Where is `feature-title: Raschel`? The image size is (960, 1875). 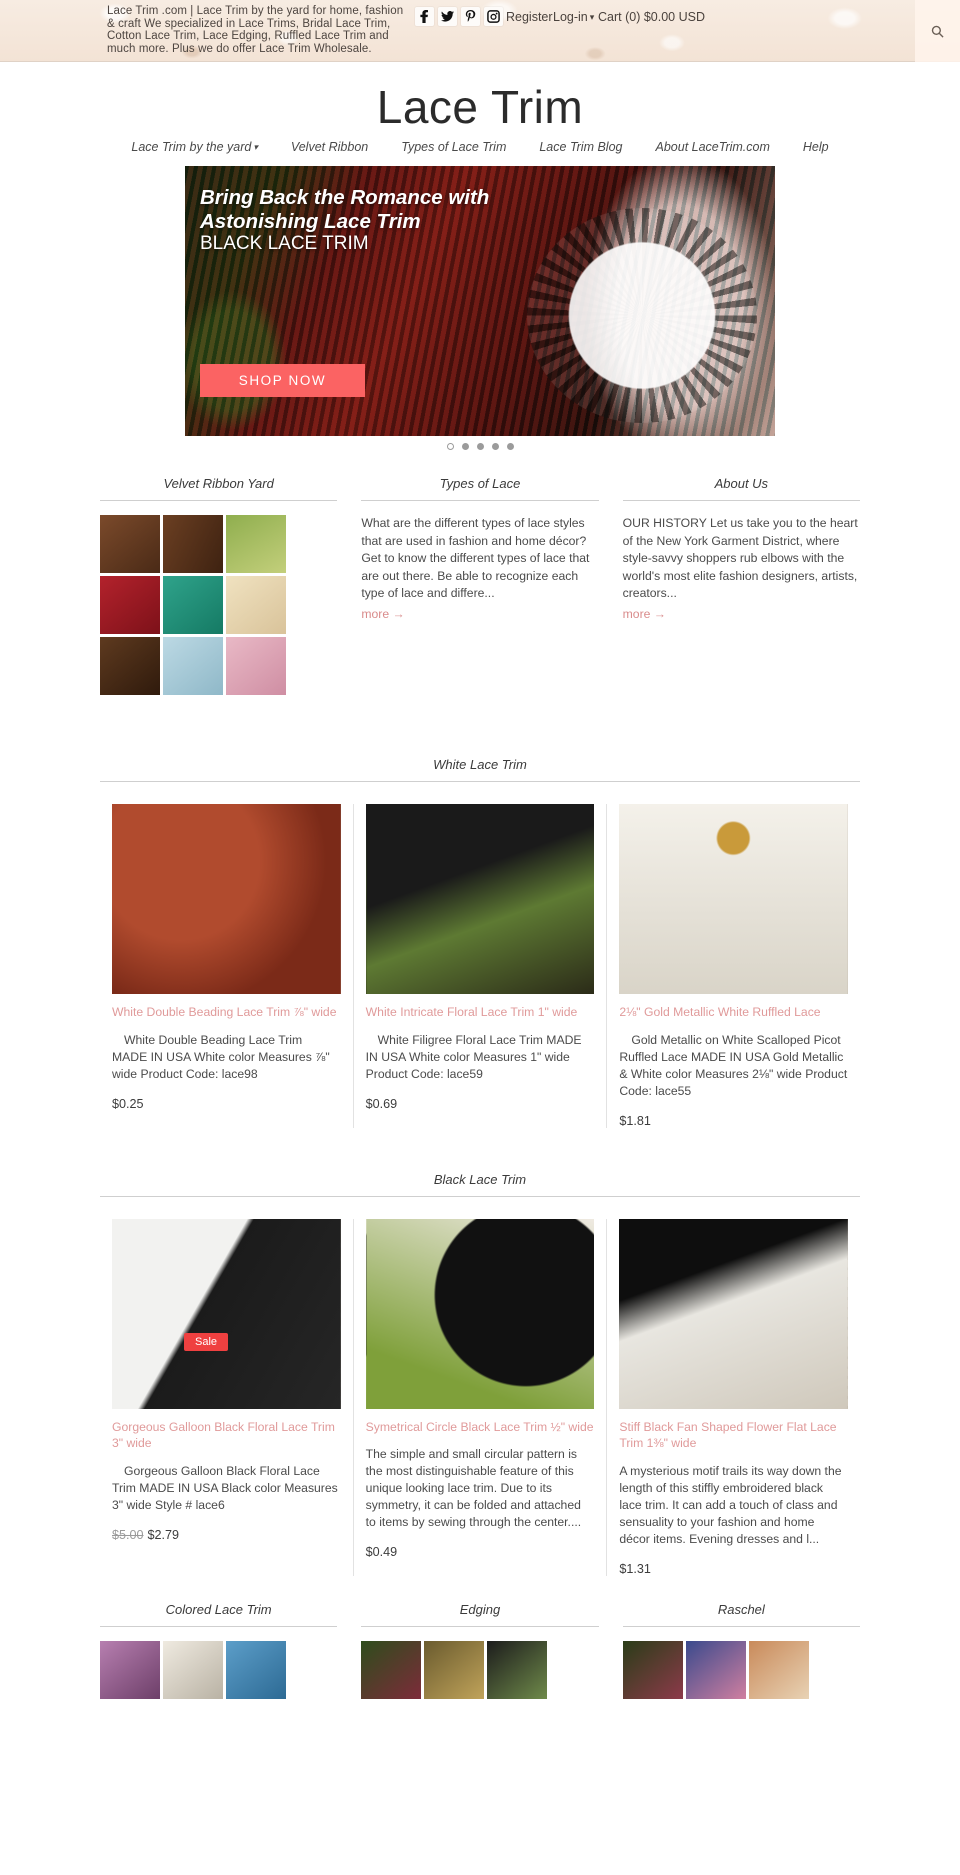
feature-title: Raschel is located at coordinates (741, 1614).